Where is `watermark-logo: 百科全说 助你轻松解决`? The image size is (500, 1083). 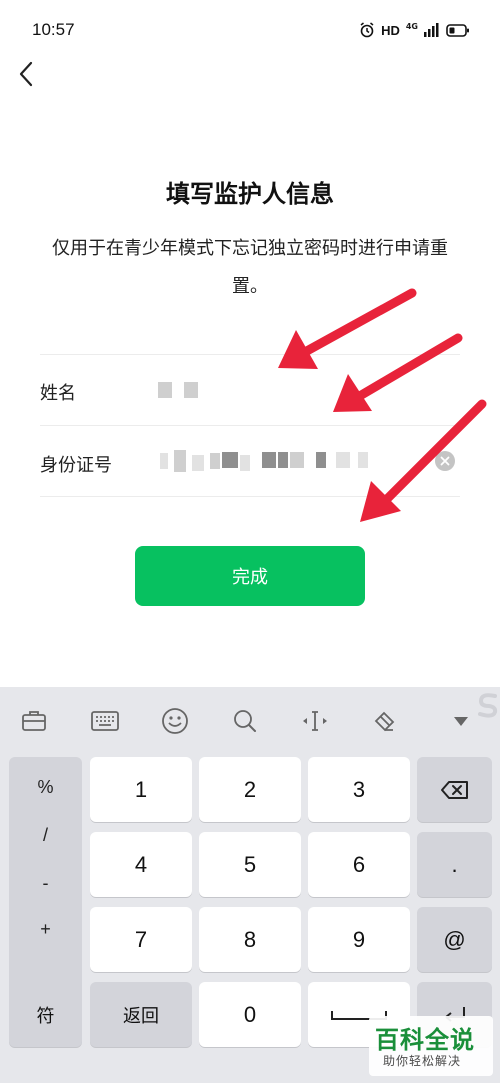
watermark-logo: 百科全说 助你轻松解决 is located at coordinates (431, 1046).